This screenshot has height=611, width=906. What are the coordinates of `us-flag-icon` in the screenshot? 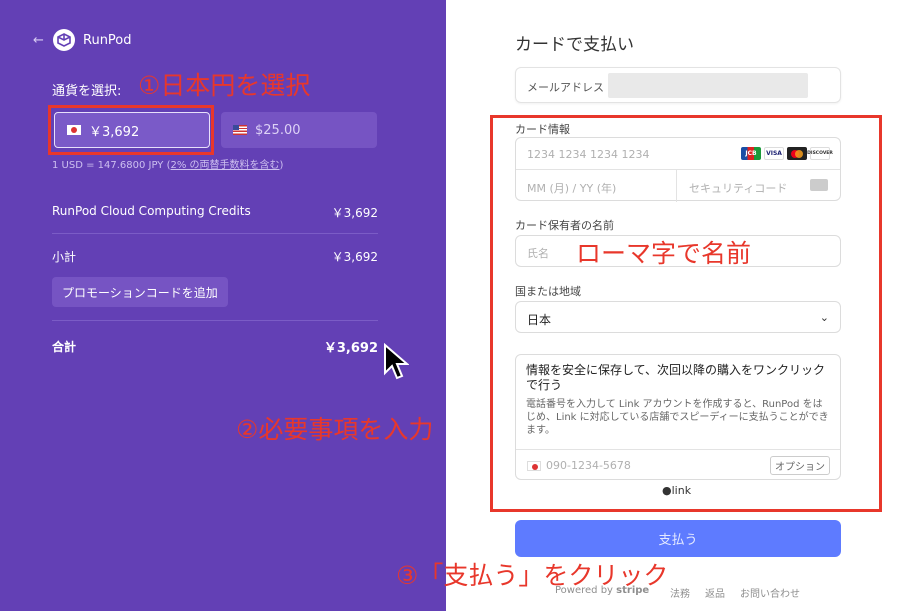 It's located at (240, 130).